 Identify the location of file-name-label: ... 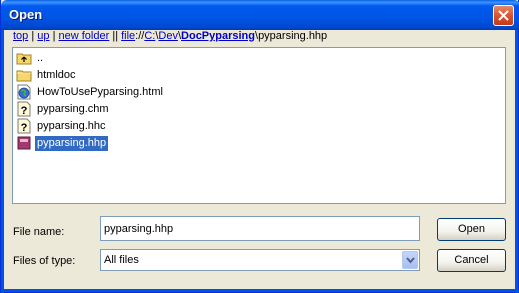
(40, 57).